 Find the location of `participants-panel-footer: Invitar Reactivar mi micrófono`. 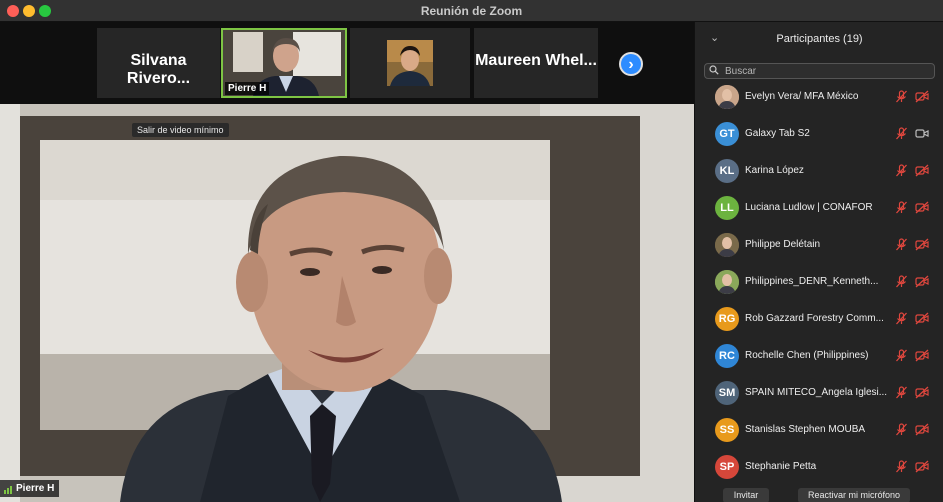

participants-panel-footer: Invitar Reactivar mi micrófono is located at coordinates (819, 494).